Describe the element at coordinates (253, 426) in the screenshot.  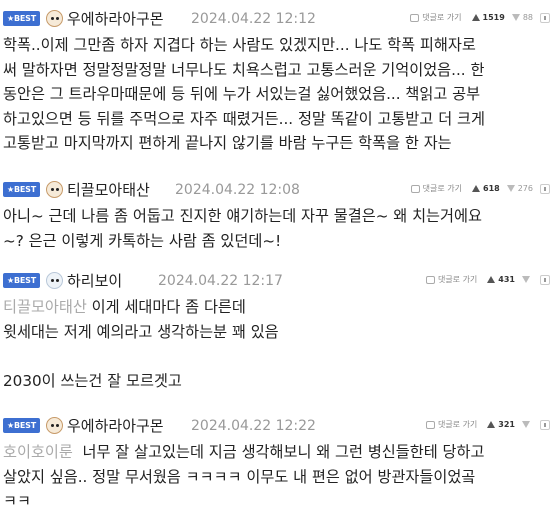
I see `comment-date: 2024.04.22 12:22` at that location.